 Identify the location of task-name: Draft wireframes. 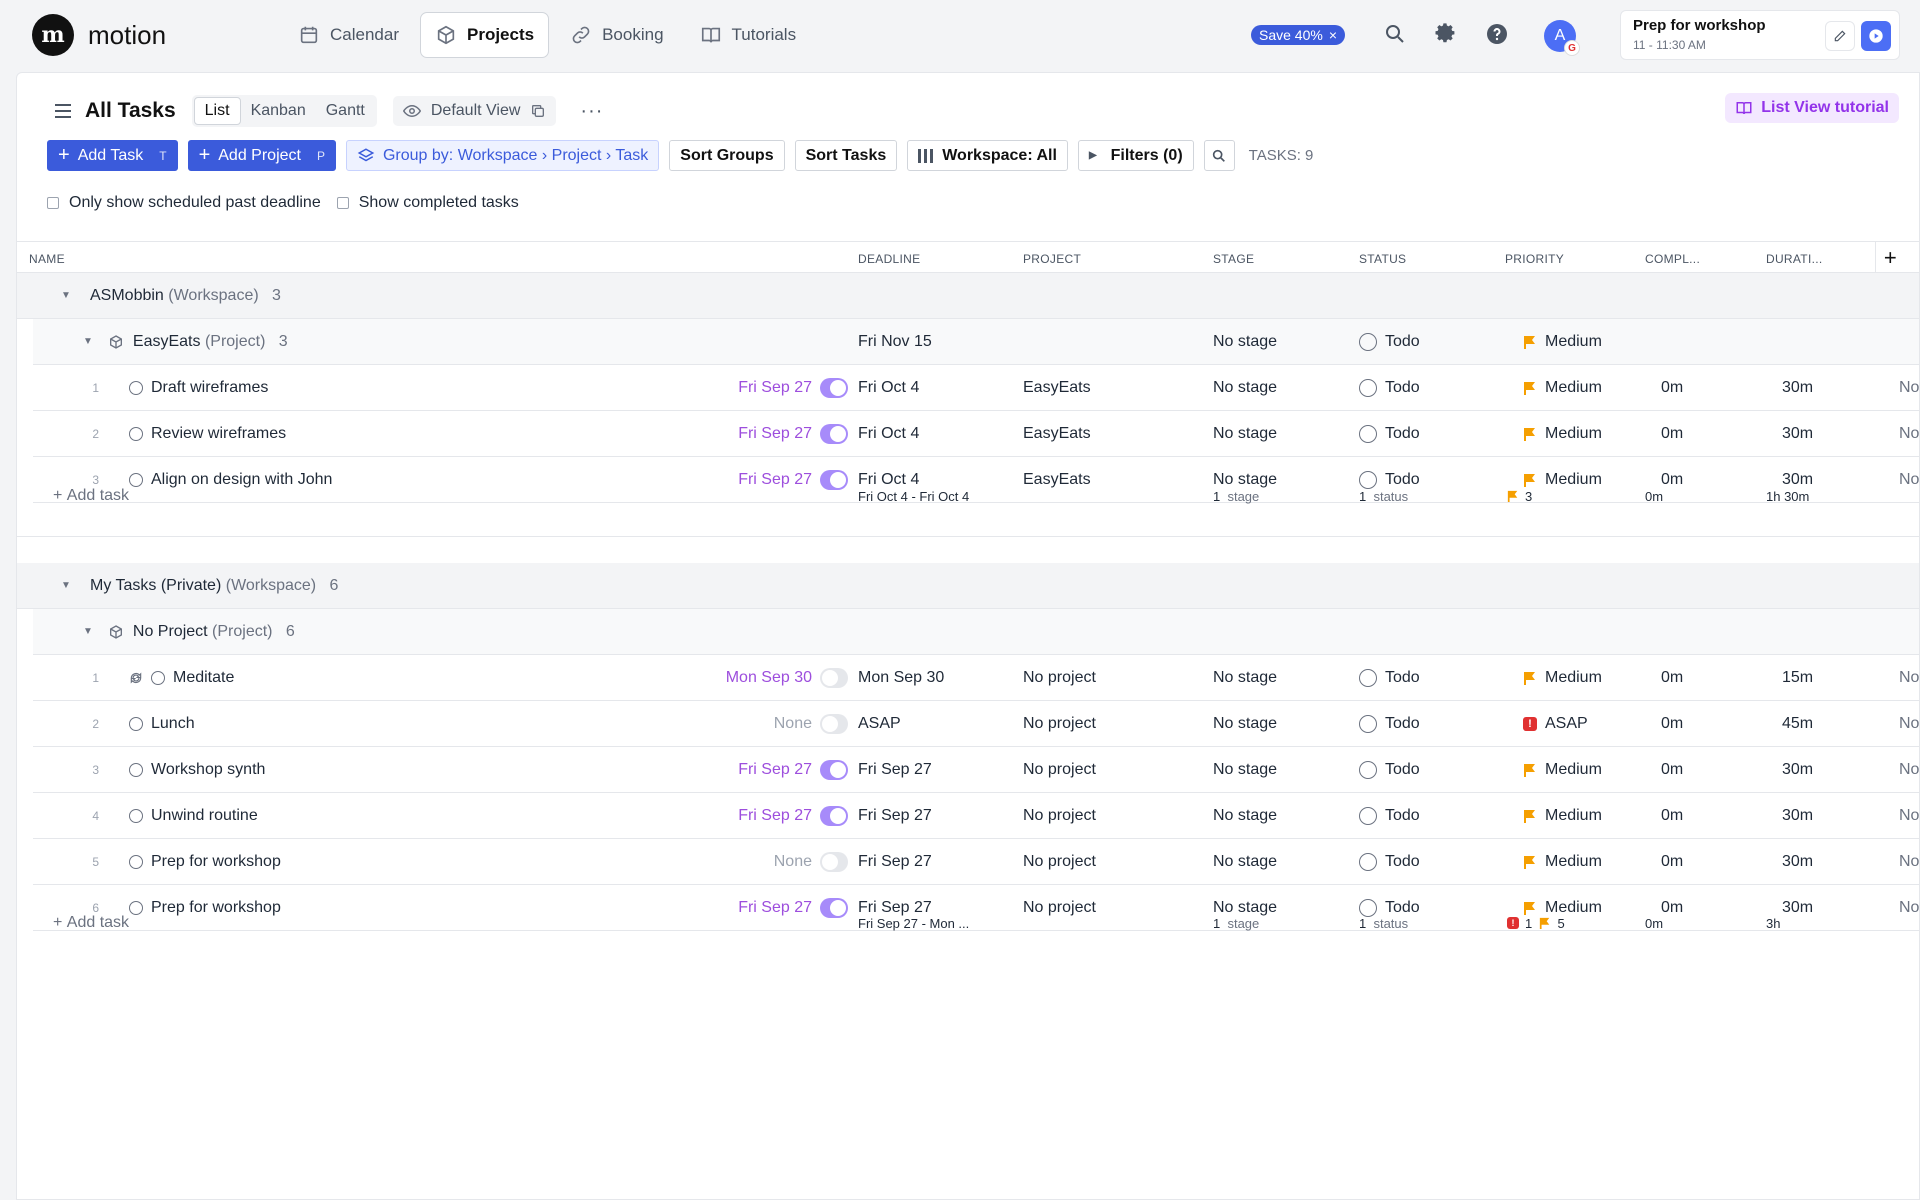
(209, 388).